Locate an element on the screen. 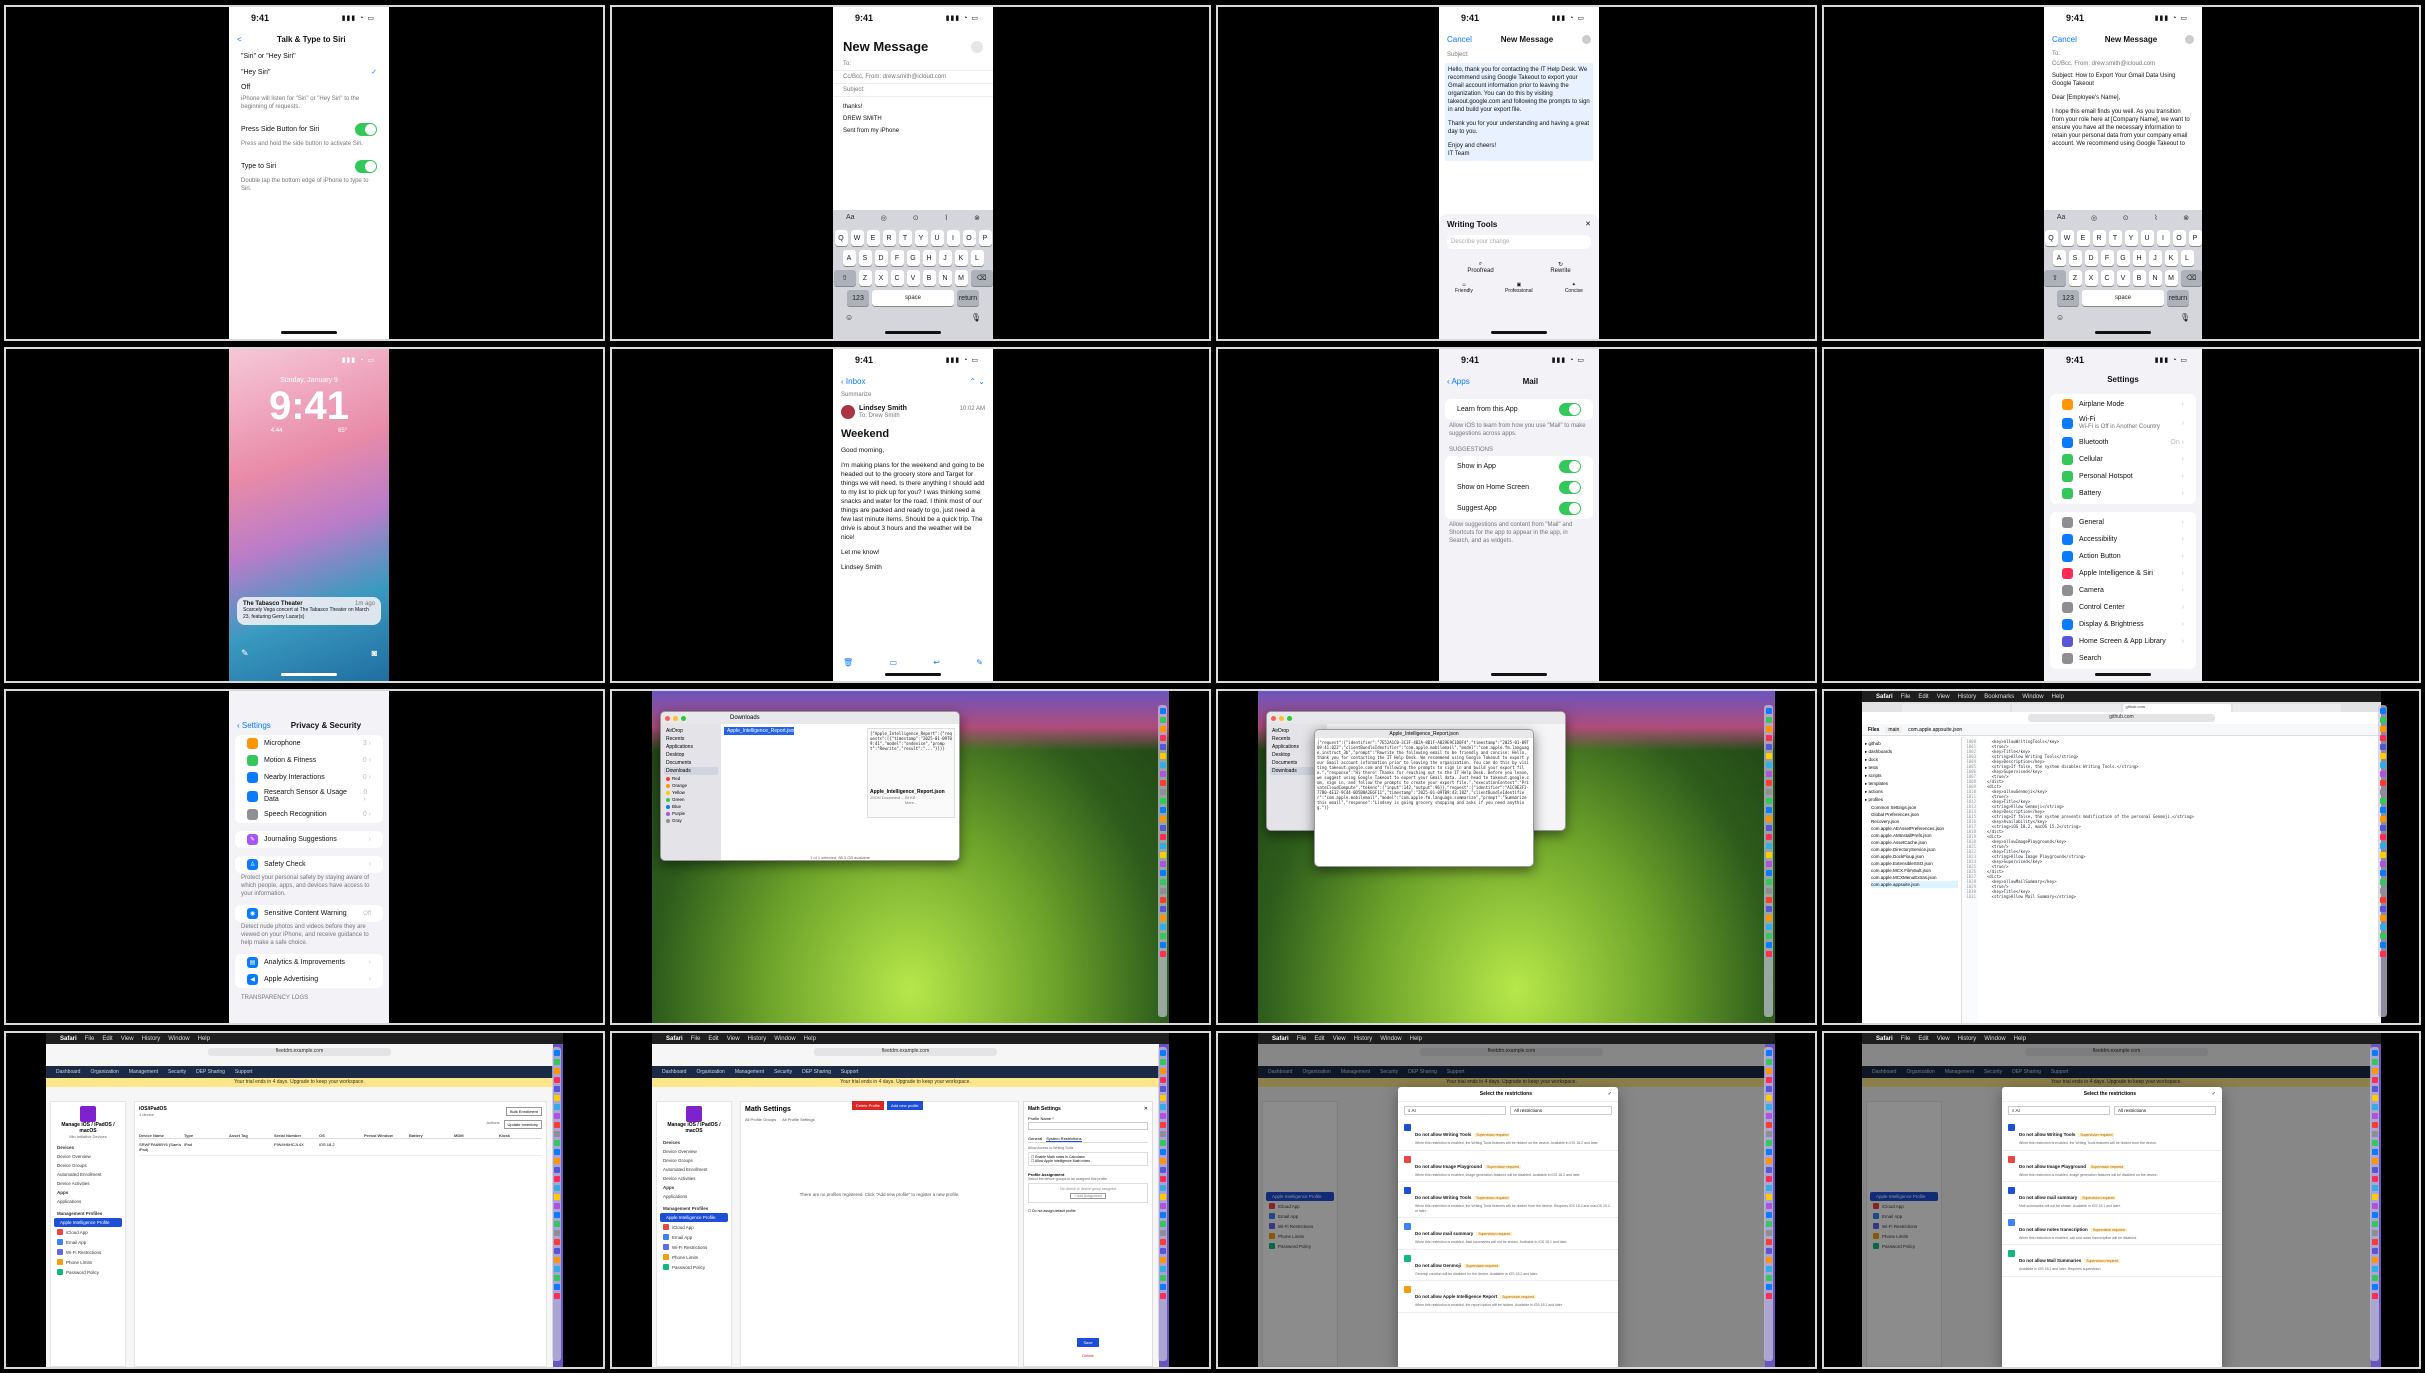  add-profile-button: Add new profile is located at coordinates (905, 1105).